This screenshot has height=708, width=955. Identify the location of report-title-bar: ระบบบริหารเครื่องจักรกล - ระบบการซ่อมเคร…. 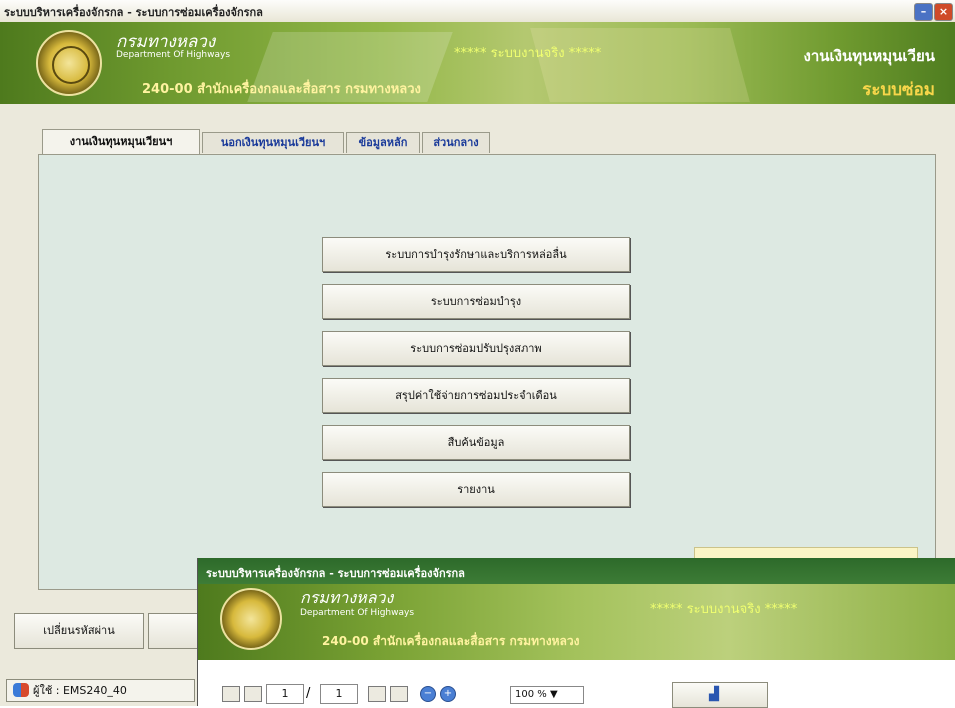
(576, 571).